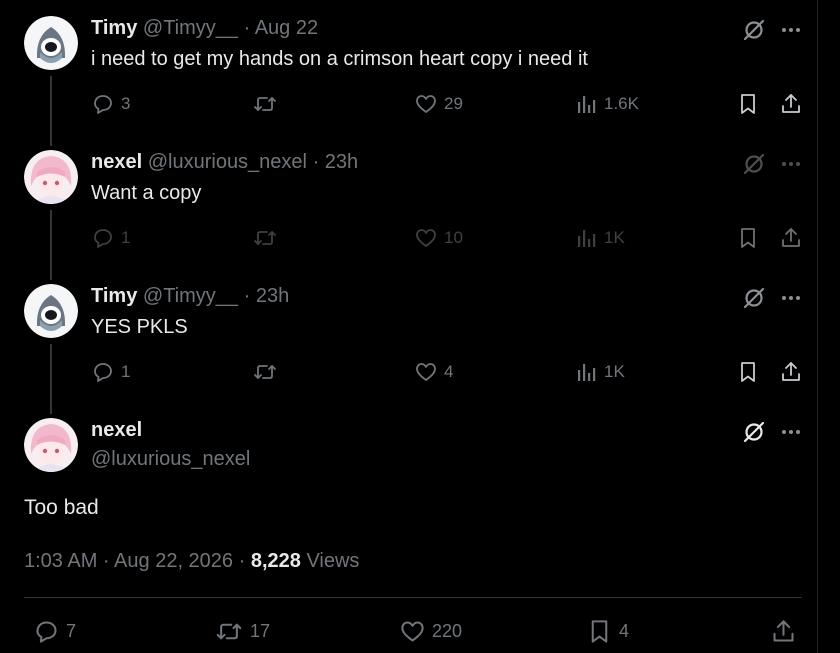 The height and width of the screenshot is (653, 840). I want to click on tweet-header: Timy @Timyy__ · 23h, so click(190, 296).